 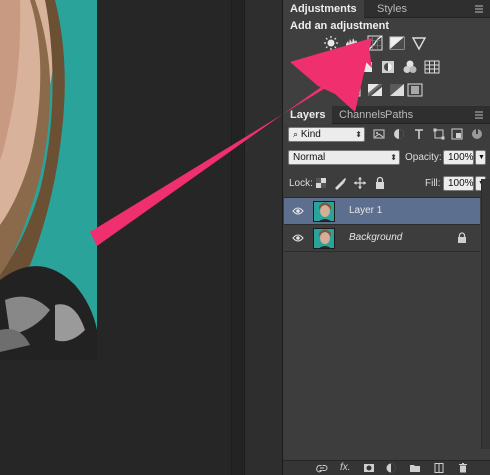 I want to click on filter-toggle-icon, so click(x=477, y=134).